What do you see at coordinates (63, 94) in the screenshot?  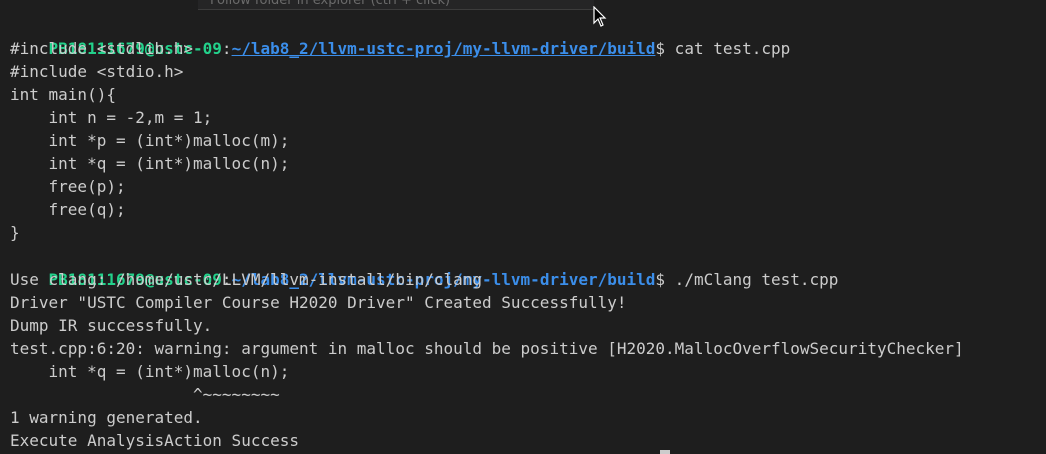 I see `source-line: int main(){` at bounding box center [63, 94].